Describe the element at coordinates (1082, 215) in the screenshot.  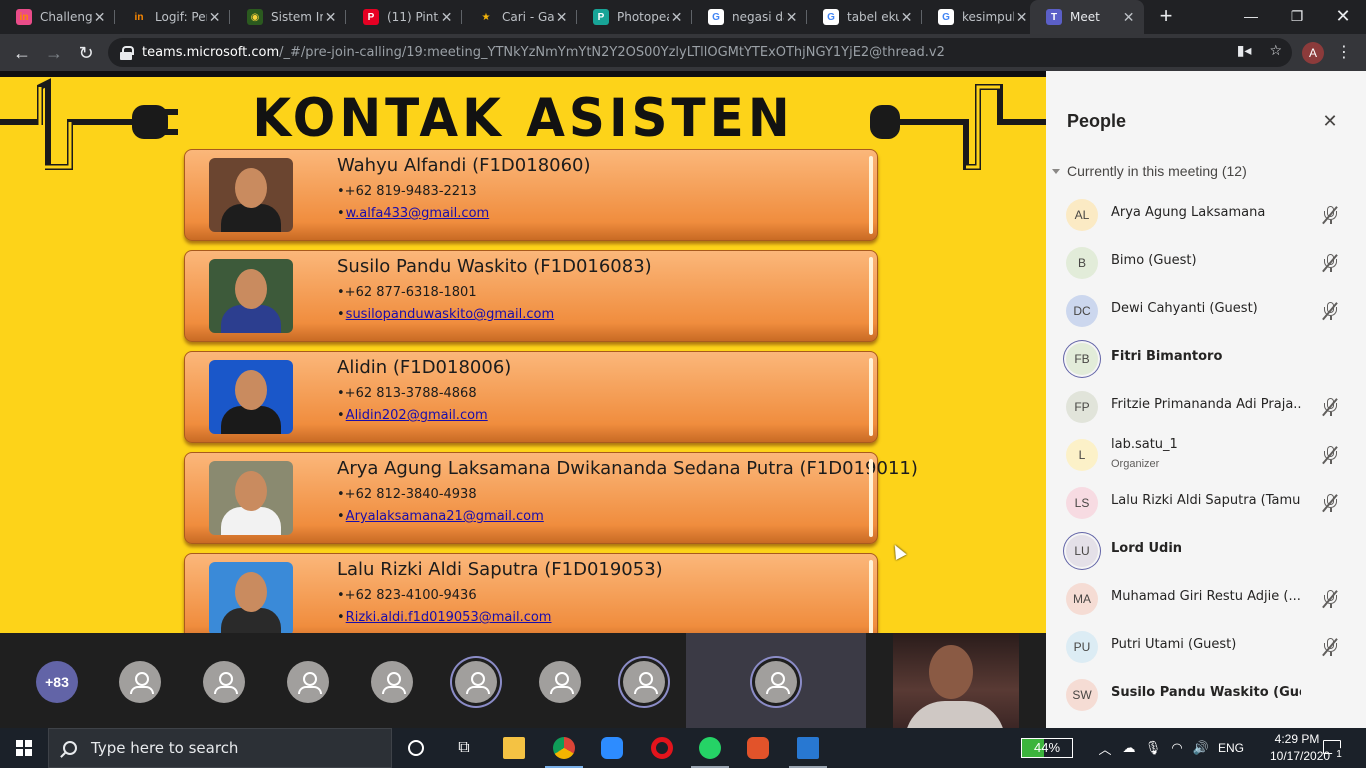
I see `participant-initials-avatar: AL` at that location.